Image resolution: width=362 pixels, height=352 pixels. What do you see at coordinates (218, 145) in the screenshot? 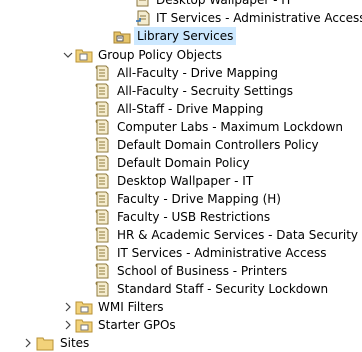
I see `tree-item-label: Default Domain Controllers Policy` at bounding box center [218, 145].